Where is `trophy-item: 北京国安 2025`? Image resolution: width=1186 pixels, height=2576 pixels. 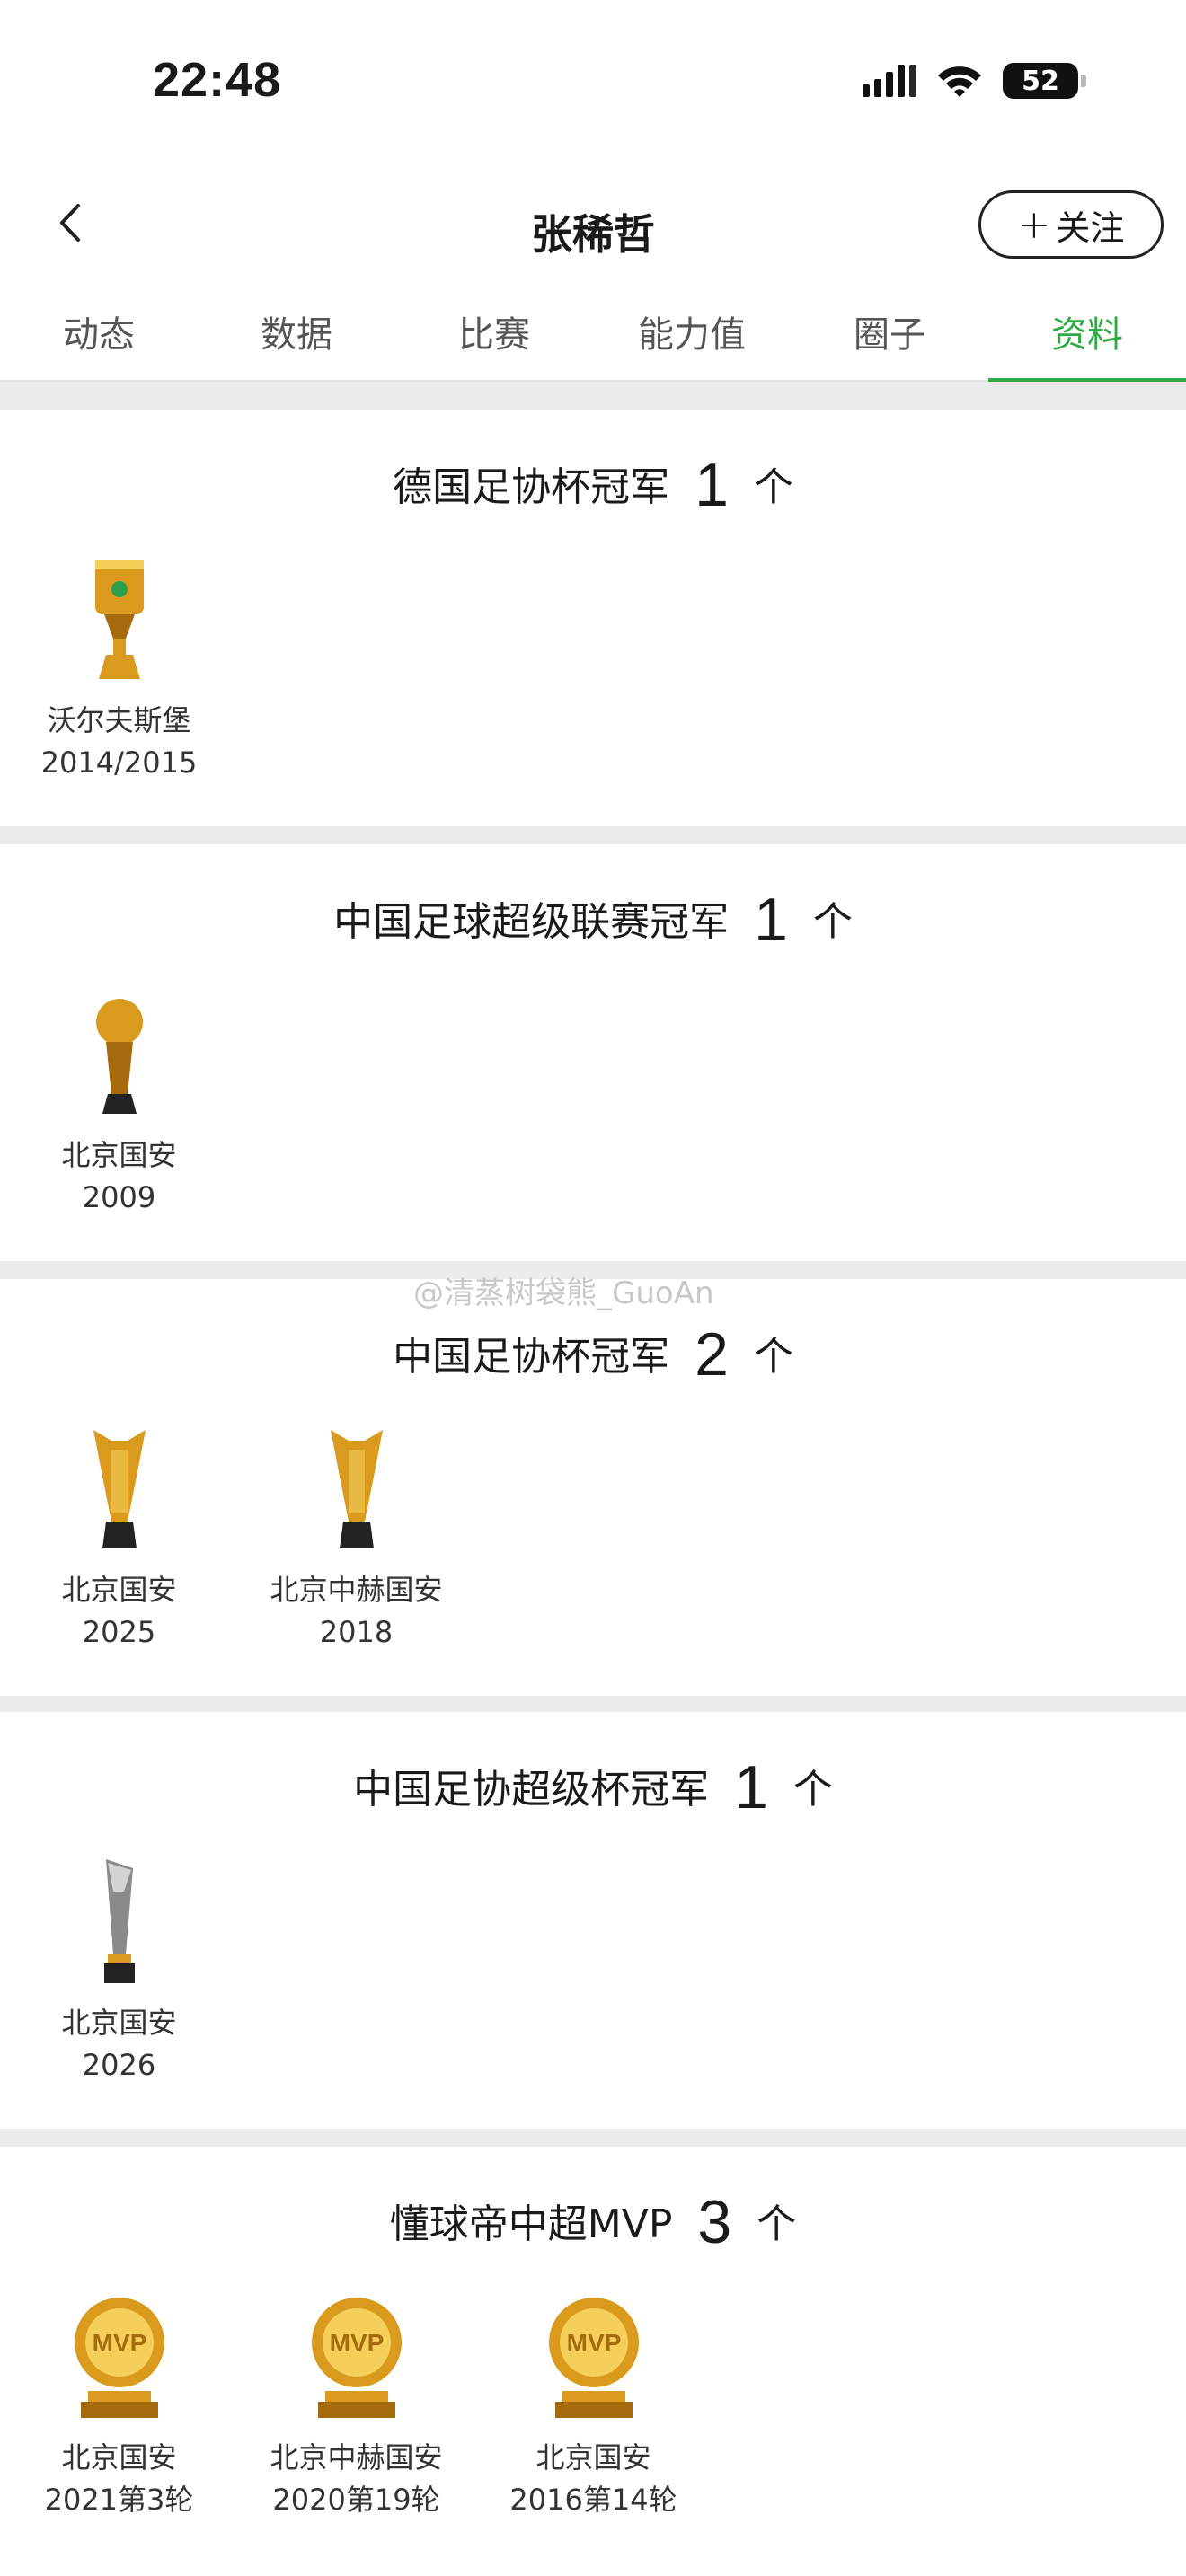
trophy-item: 北京国安 2025 is located at coordinates (119, 1538).